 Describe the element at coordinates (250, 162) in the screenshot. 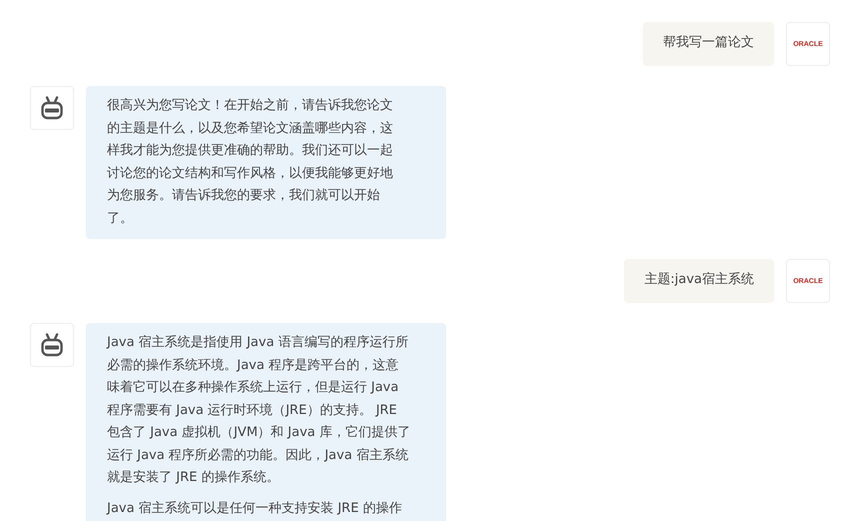

I see `message-text: 很高兴为您写论文！在开始之前，请告诉我您论文 的主题是什么，以及您希望论文涵盖哪些内容，这 样我才能为您提供更准确的帮助。我们还可以一起 讨论您的论文结构和写作风格，以便我能够更好地 为您服务。请告诉我您的要求，我们就可以开始 了。` at that location.